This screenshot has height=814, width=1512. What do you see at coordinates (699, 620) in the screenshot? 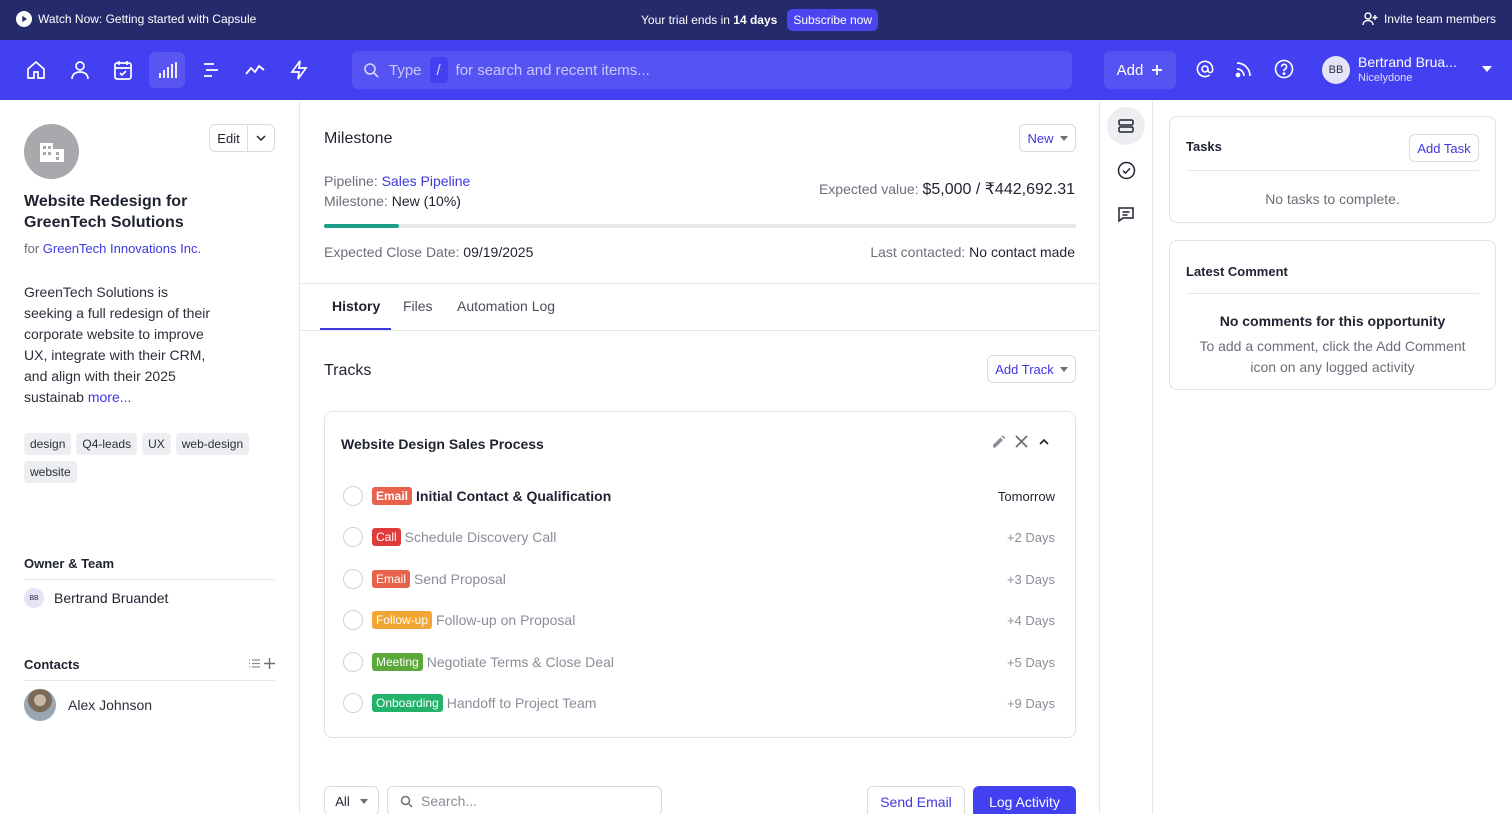
I see `track-item: Follow-up Follow-up on Proposal +4 Days` at bounding box center [699, 620].